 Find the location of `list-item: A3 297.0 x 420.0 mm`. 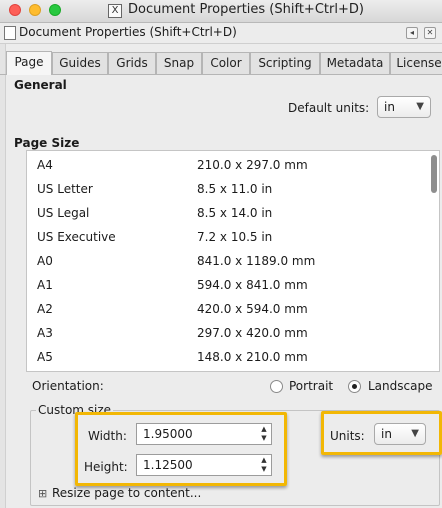

list-item: A3 297.0 x 420.0 mm is located at coordinates (227, 334).